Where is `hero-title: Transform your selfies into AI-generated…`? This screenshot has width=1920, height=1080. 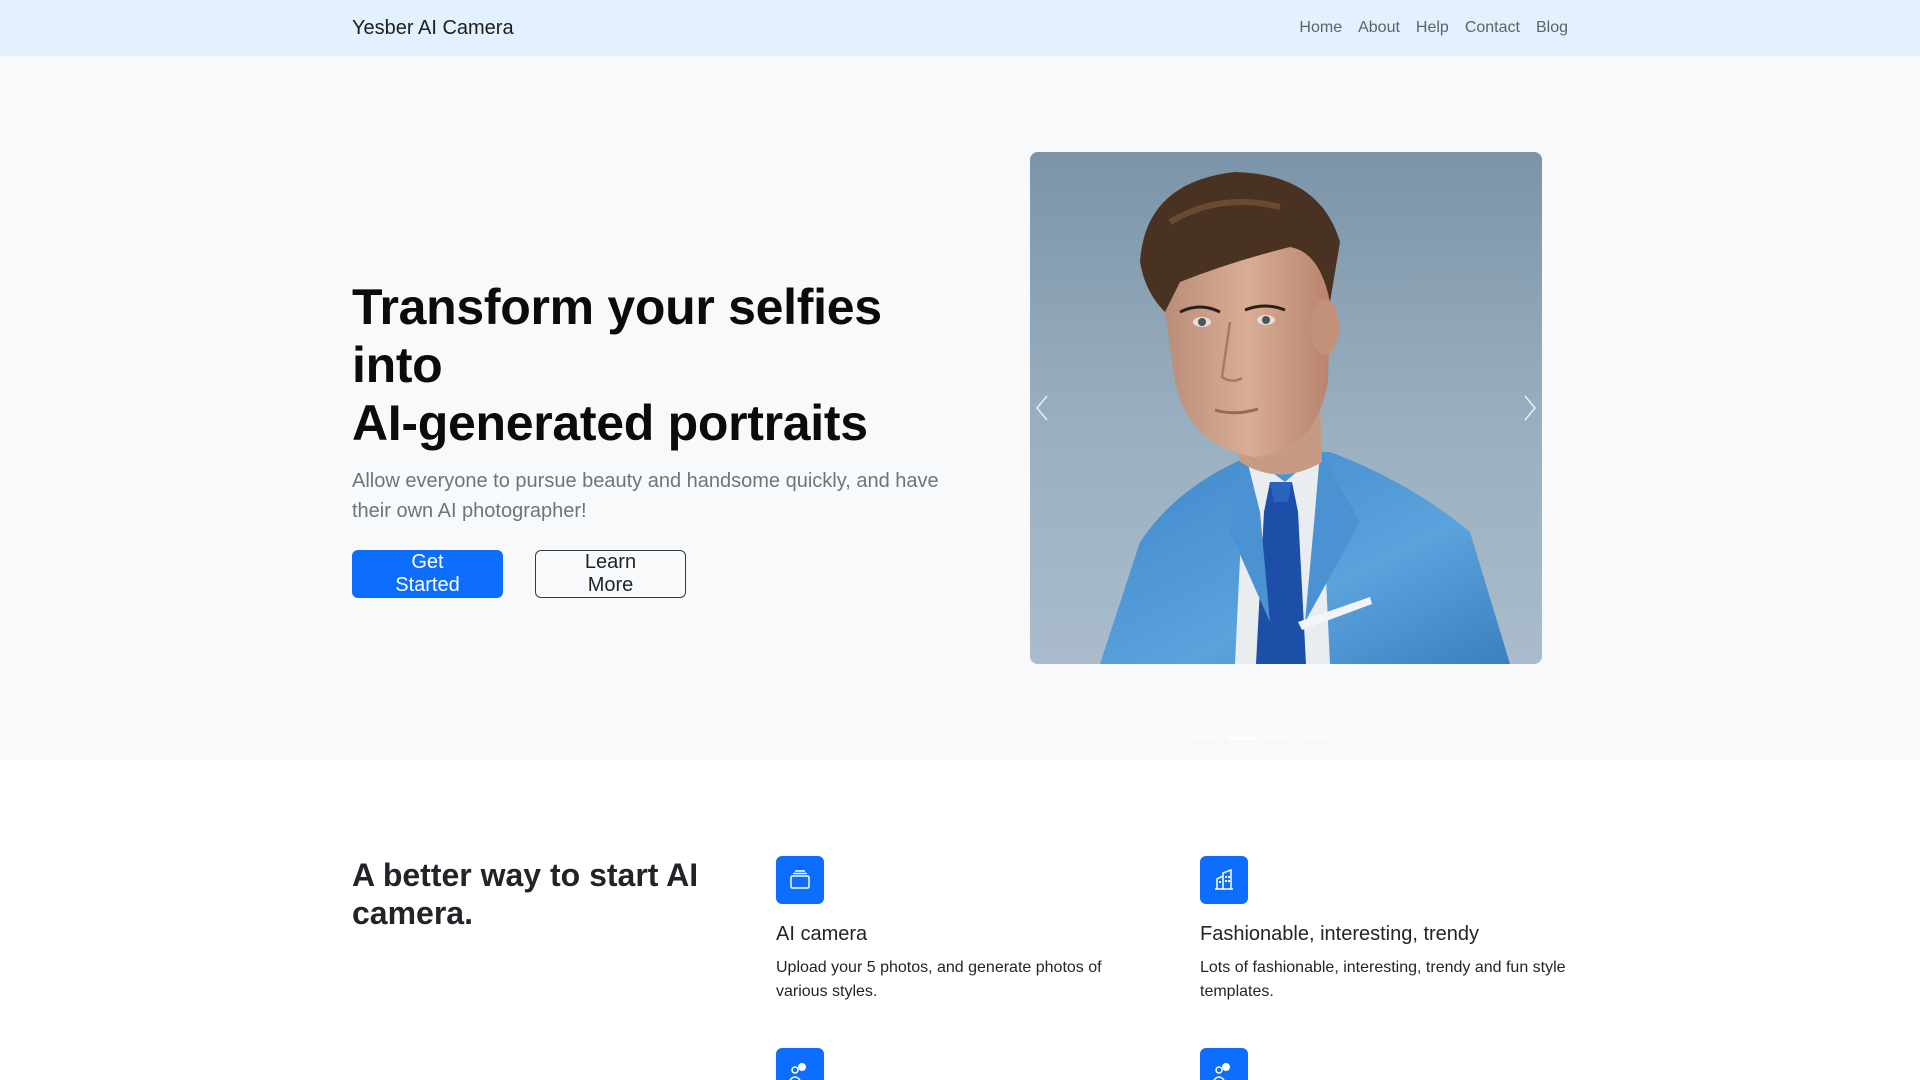
hero-title: Transform your selfies into AI-generated… is located at coordinates (652, 365).